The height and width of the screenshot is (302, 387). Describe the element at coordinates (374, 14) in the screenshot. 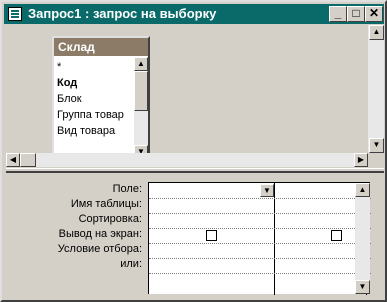

I see `close-button: ✕` at that location.